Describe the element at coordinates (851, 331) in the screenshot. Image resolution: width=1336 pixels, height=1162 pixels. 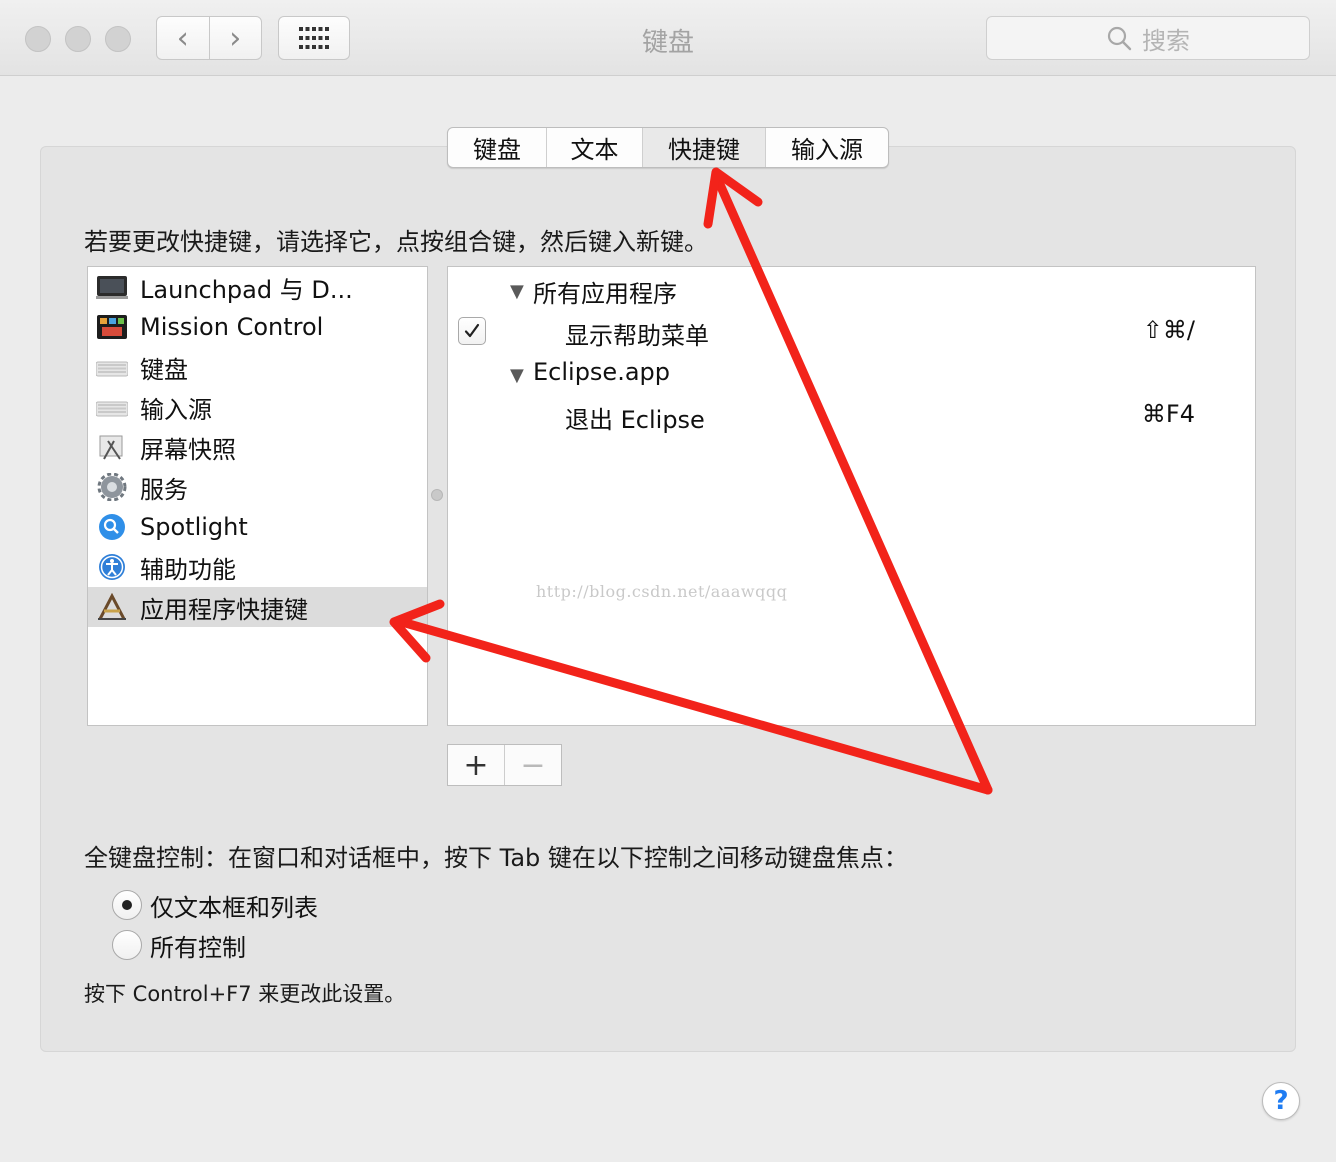
I see `shortcut-row: 显示帮助菜单 ⇧⌘/` at that location.